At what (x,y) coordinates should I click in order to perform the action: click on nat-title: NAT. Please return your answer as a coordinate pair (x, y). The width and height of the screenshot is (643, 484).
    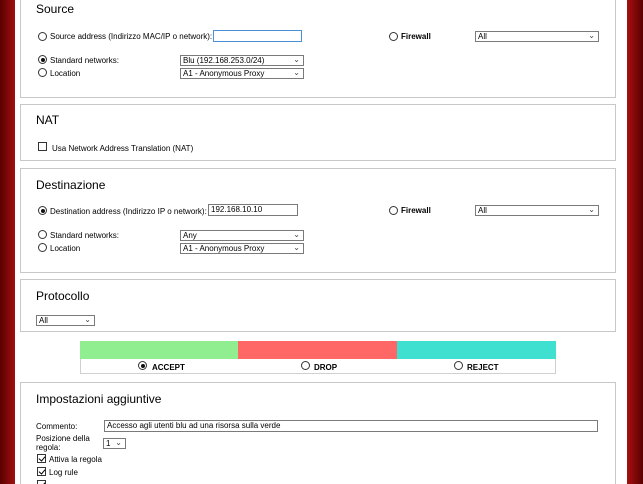
    Looking at the image, I should click on (48, 120).